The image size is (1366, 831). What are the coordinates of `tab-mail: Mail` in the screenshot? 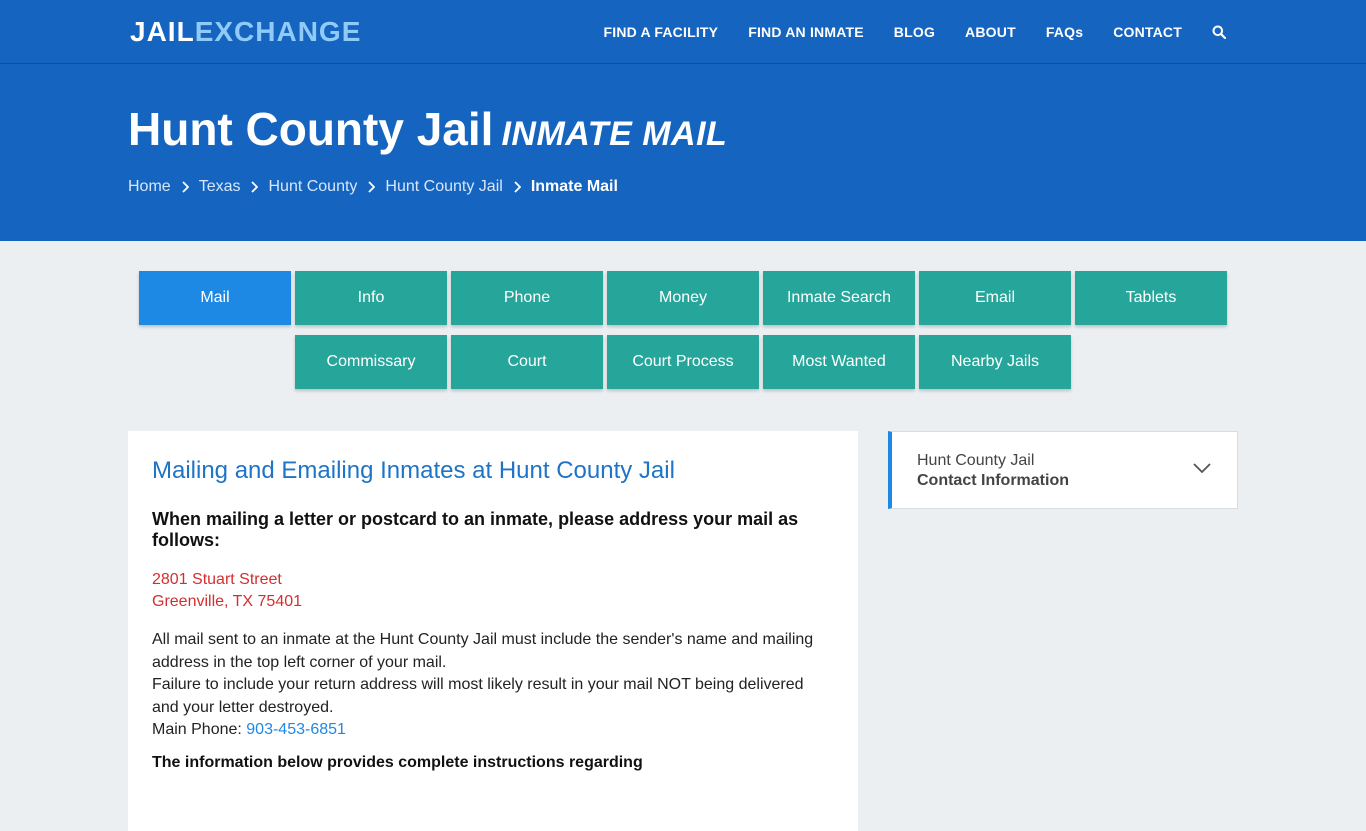 It's located at (215, 298).